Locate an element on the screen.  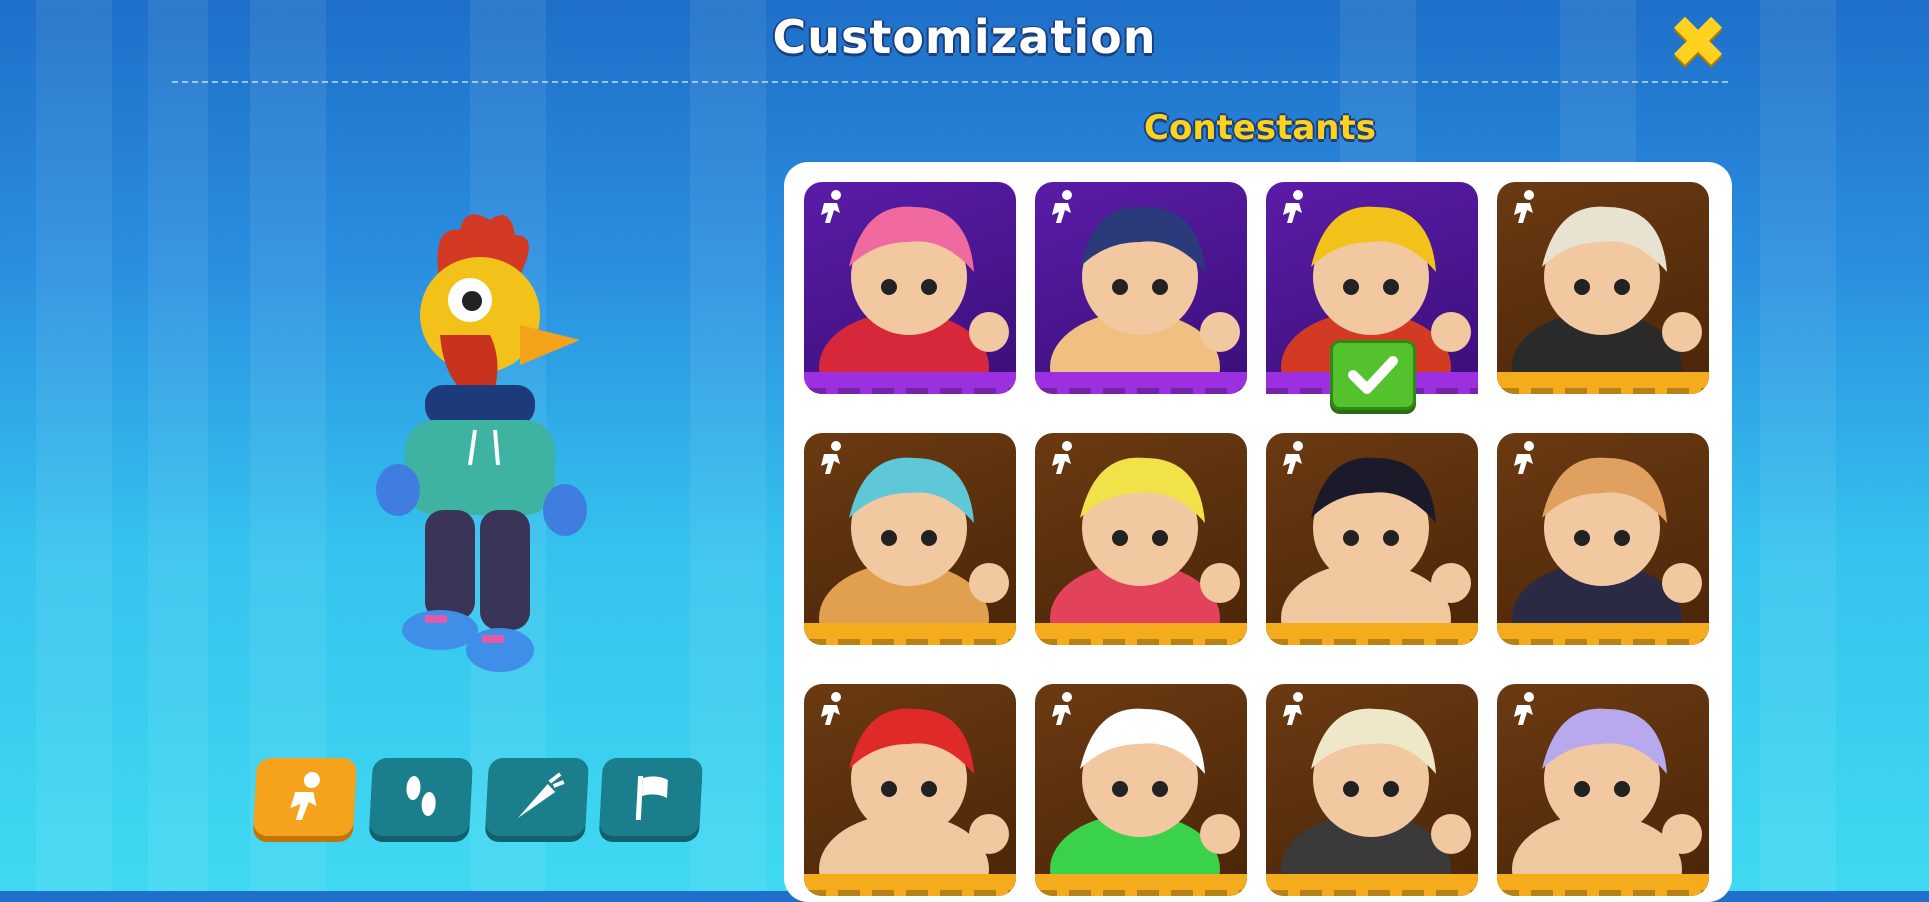
contestant-card-red-hair-fighter is located at coordinates (910, 790).